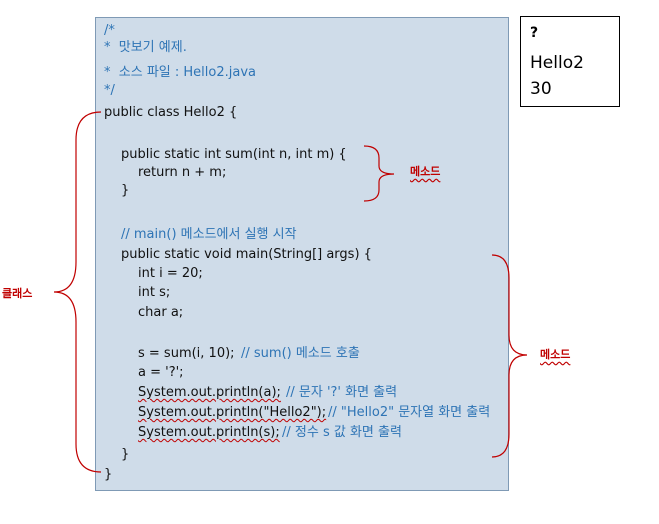 The height and width of the screenshot is (524, 659). What do you see at coordinates (425, 171) in the screenshot?
I see `sum-method-label: 메소드` at bounding box center [425, 171].